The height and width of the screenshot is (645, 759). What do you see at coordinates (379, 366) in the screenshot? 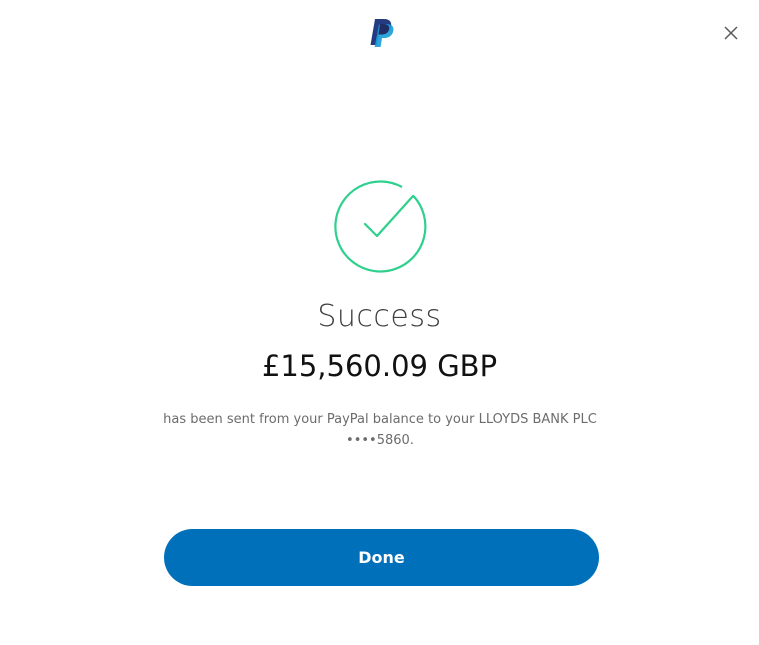
I see `transfer-amount: £15,560.09 GBP` at bounding box center [379, 366].